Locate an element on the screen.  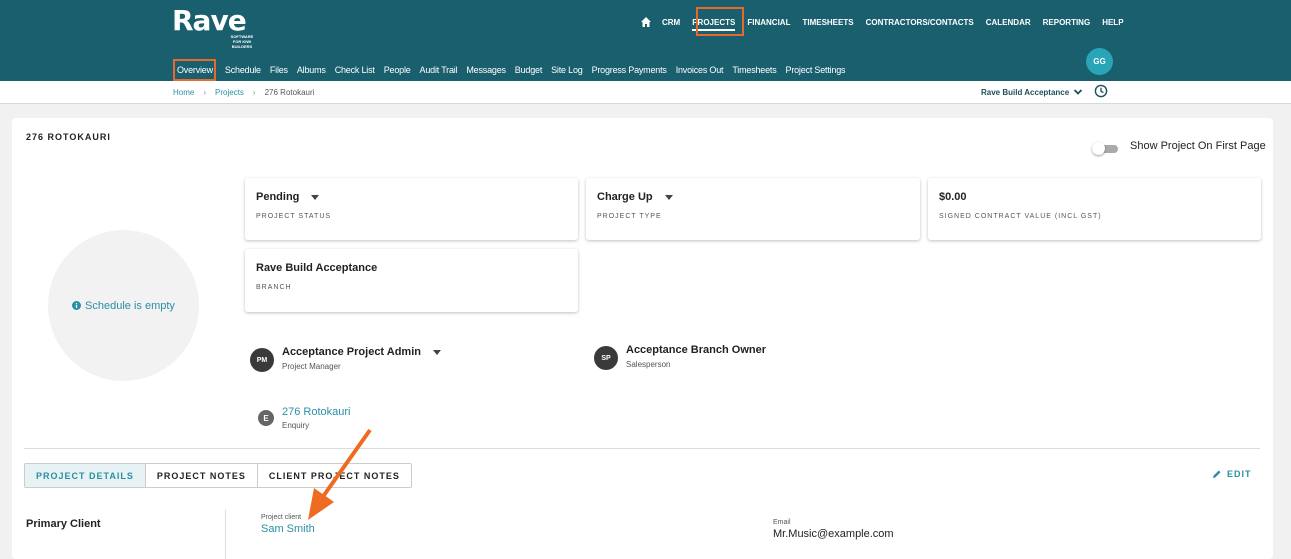
nav-contractors-contacts: CONTRACTORS/CONTACTS is located at coordinates (920, 22).